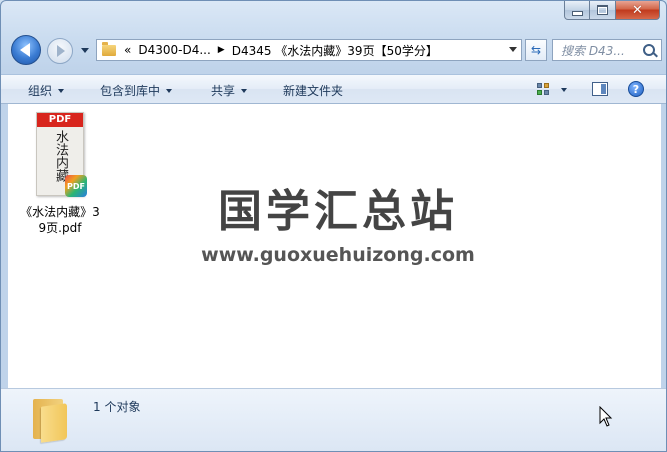 This screenshot has width=667, height=452. I want to click on address-overflow: «, so click(127, 50).